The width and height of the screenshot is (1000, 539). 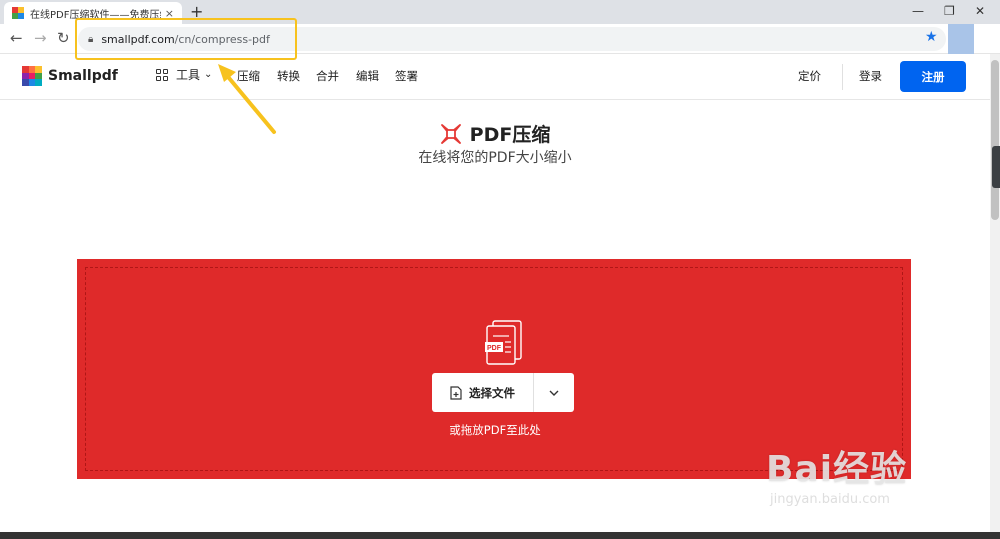 What do you see at coordinates (406, 76) in the screenshot?
I see `nav-sign: 签署` at bounding box center [406, 76].